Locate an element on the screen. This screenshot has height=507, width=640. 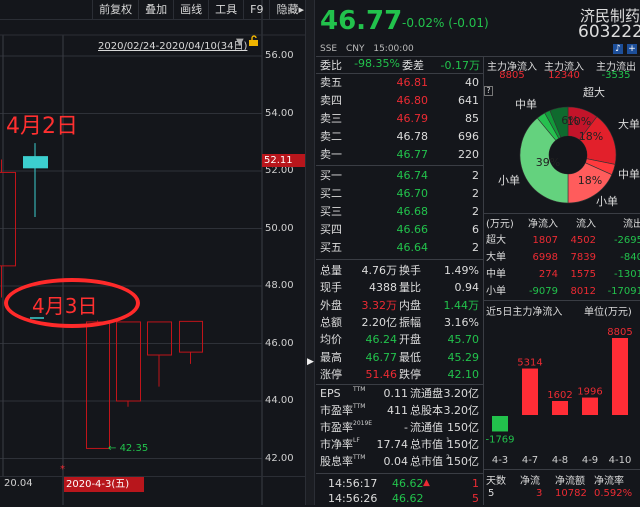
level-volume: 641 is located at coordinates (468, 100).